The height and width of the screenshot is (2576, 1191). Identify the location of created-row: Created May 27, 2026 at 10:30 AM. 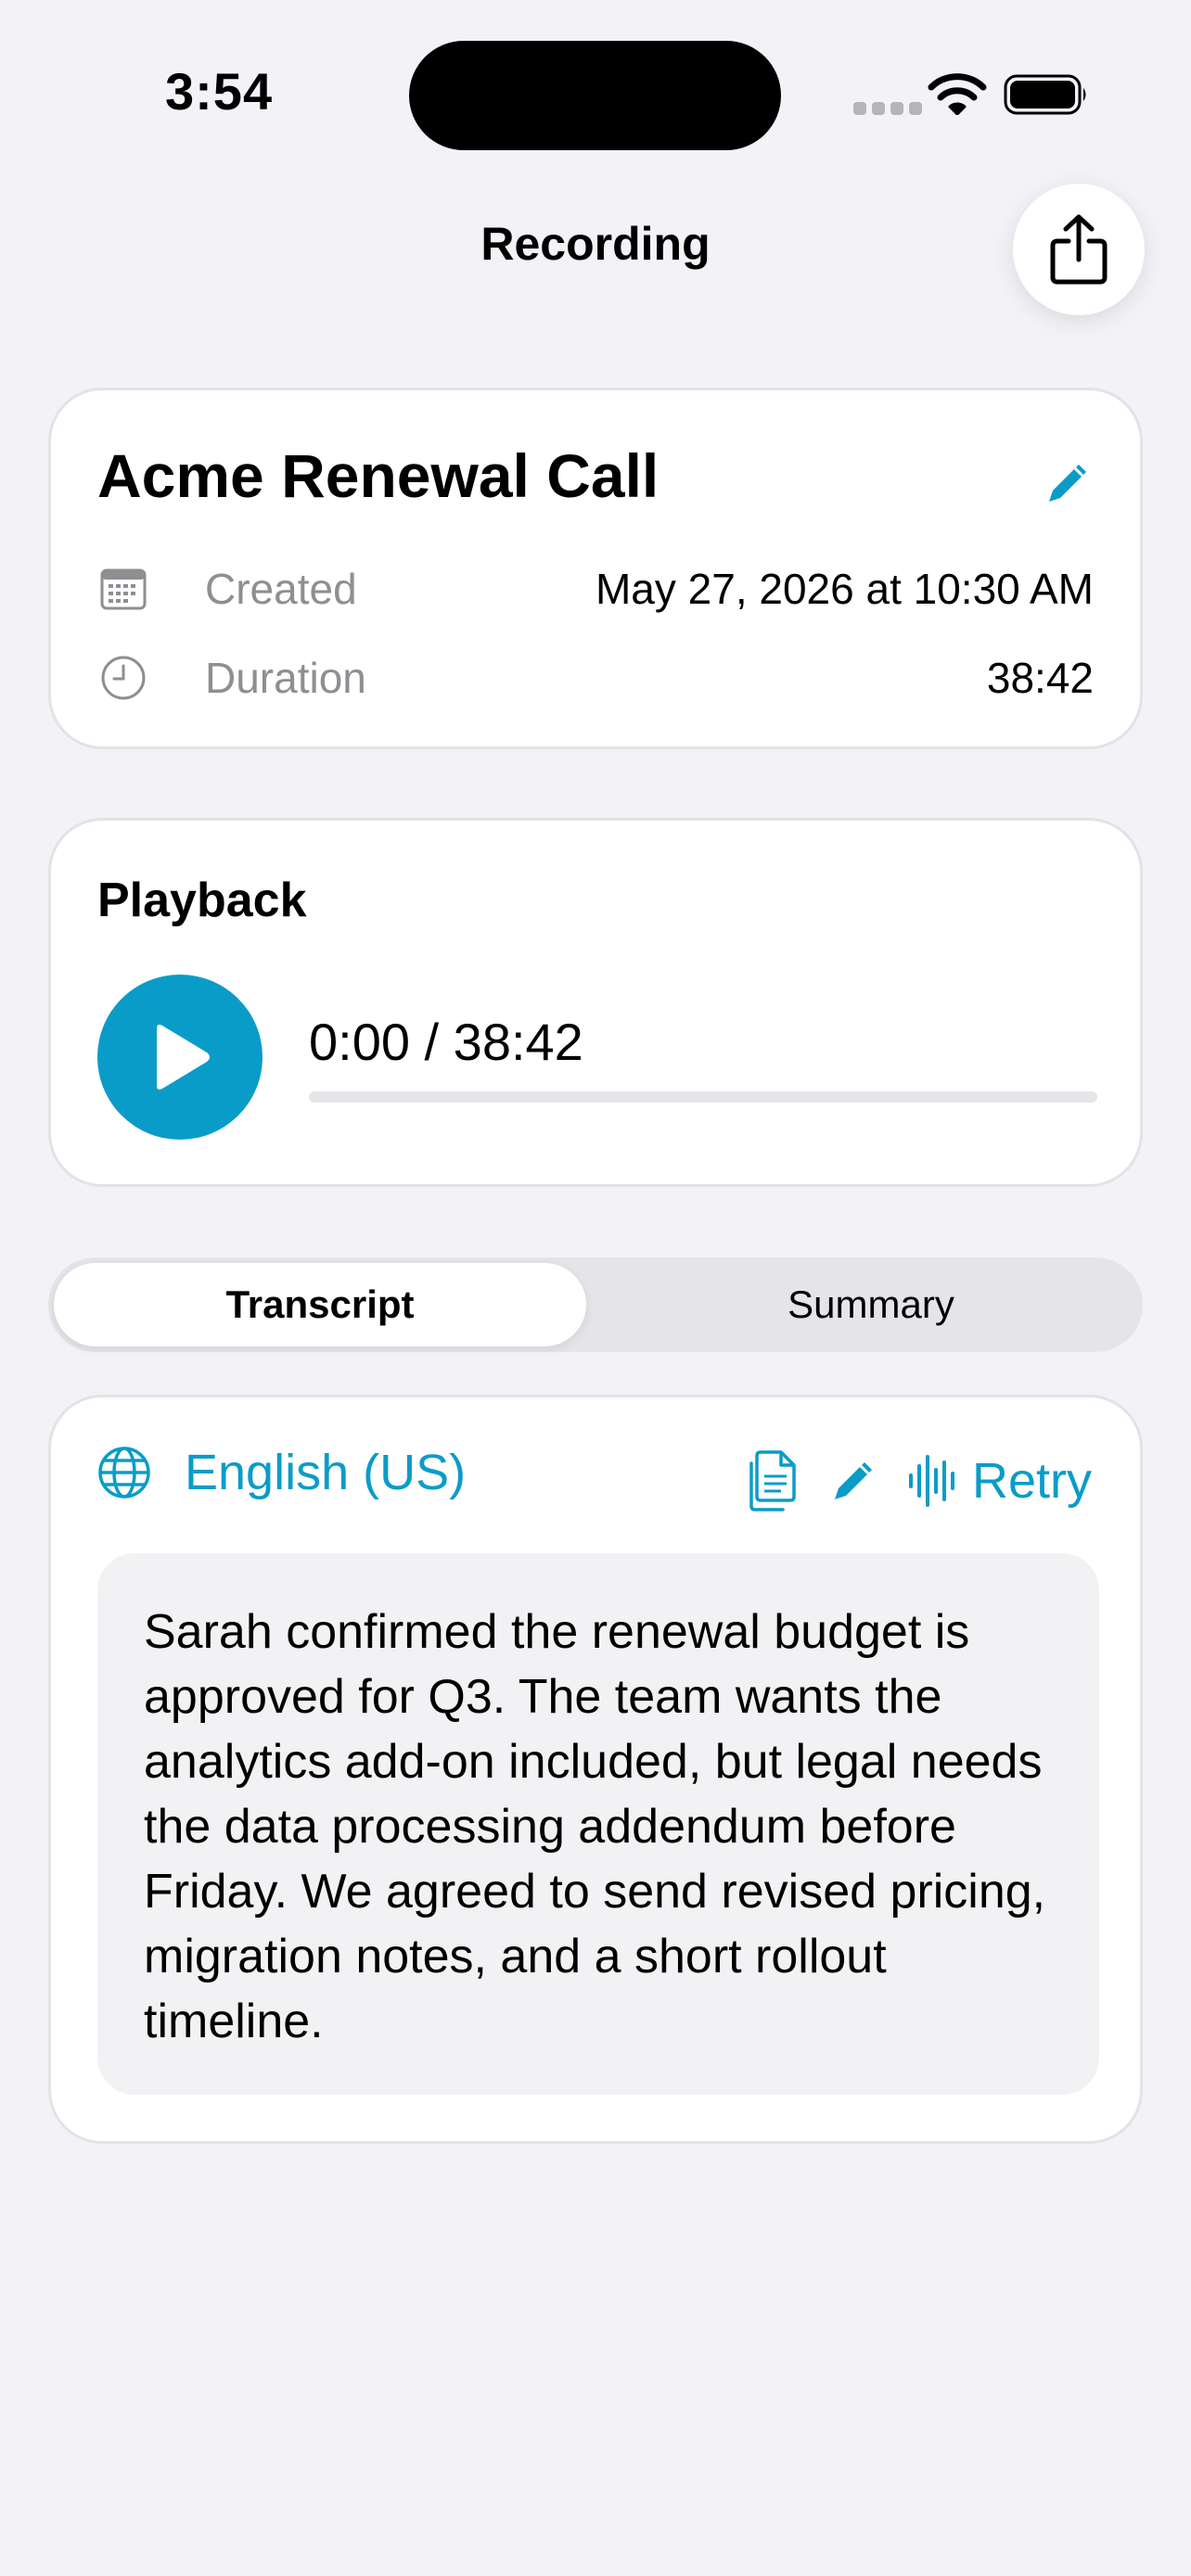
(595, 589).